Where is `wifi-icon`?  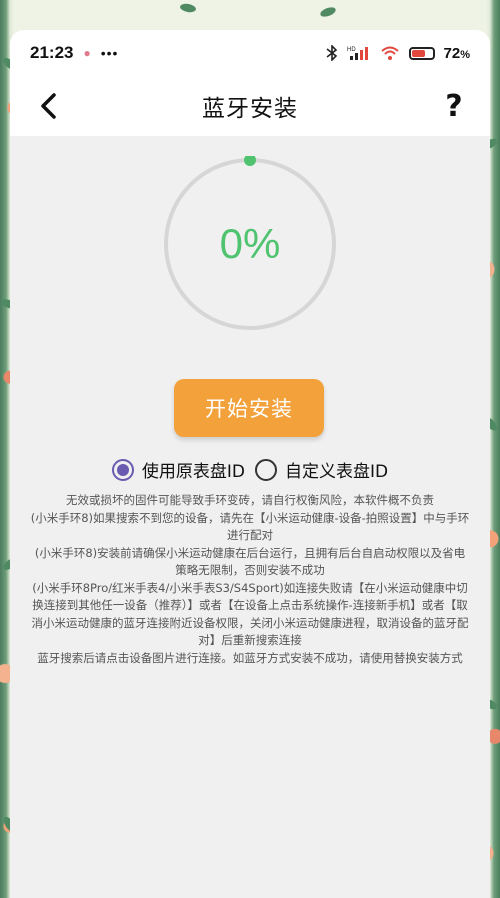 wifi-icon is located at coordinates (389, 53).